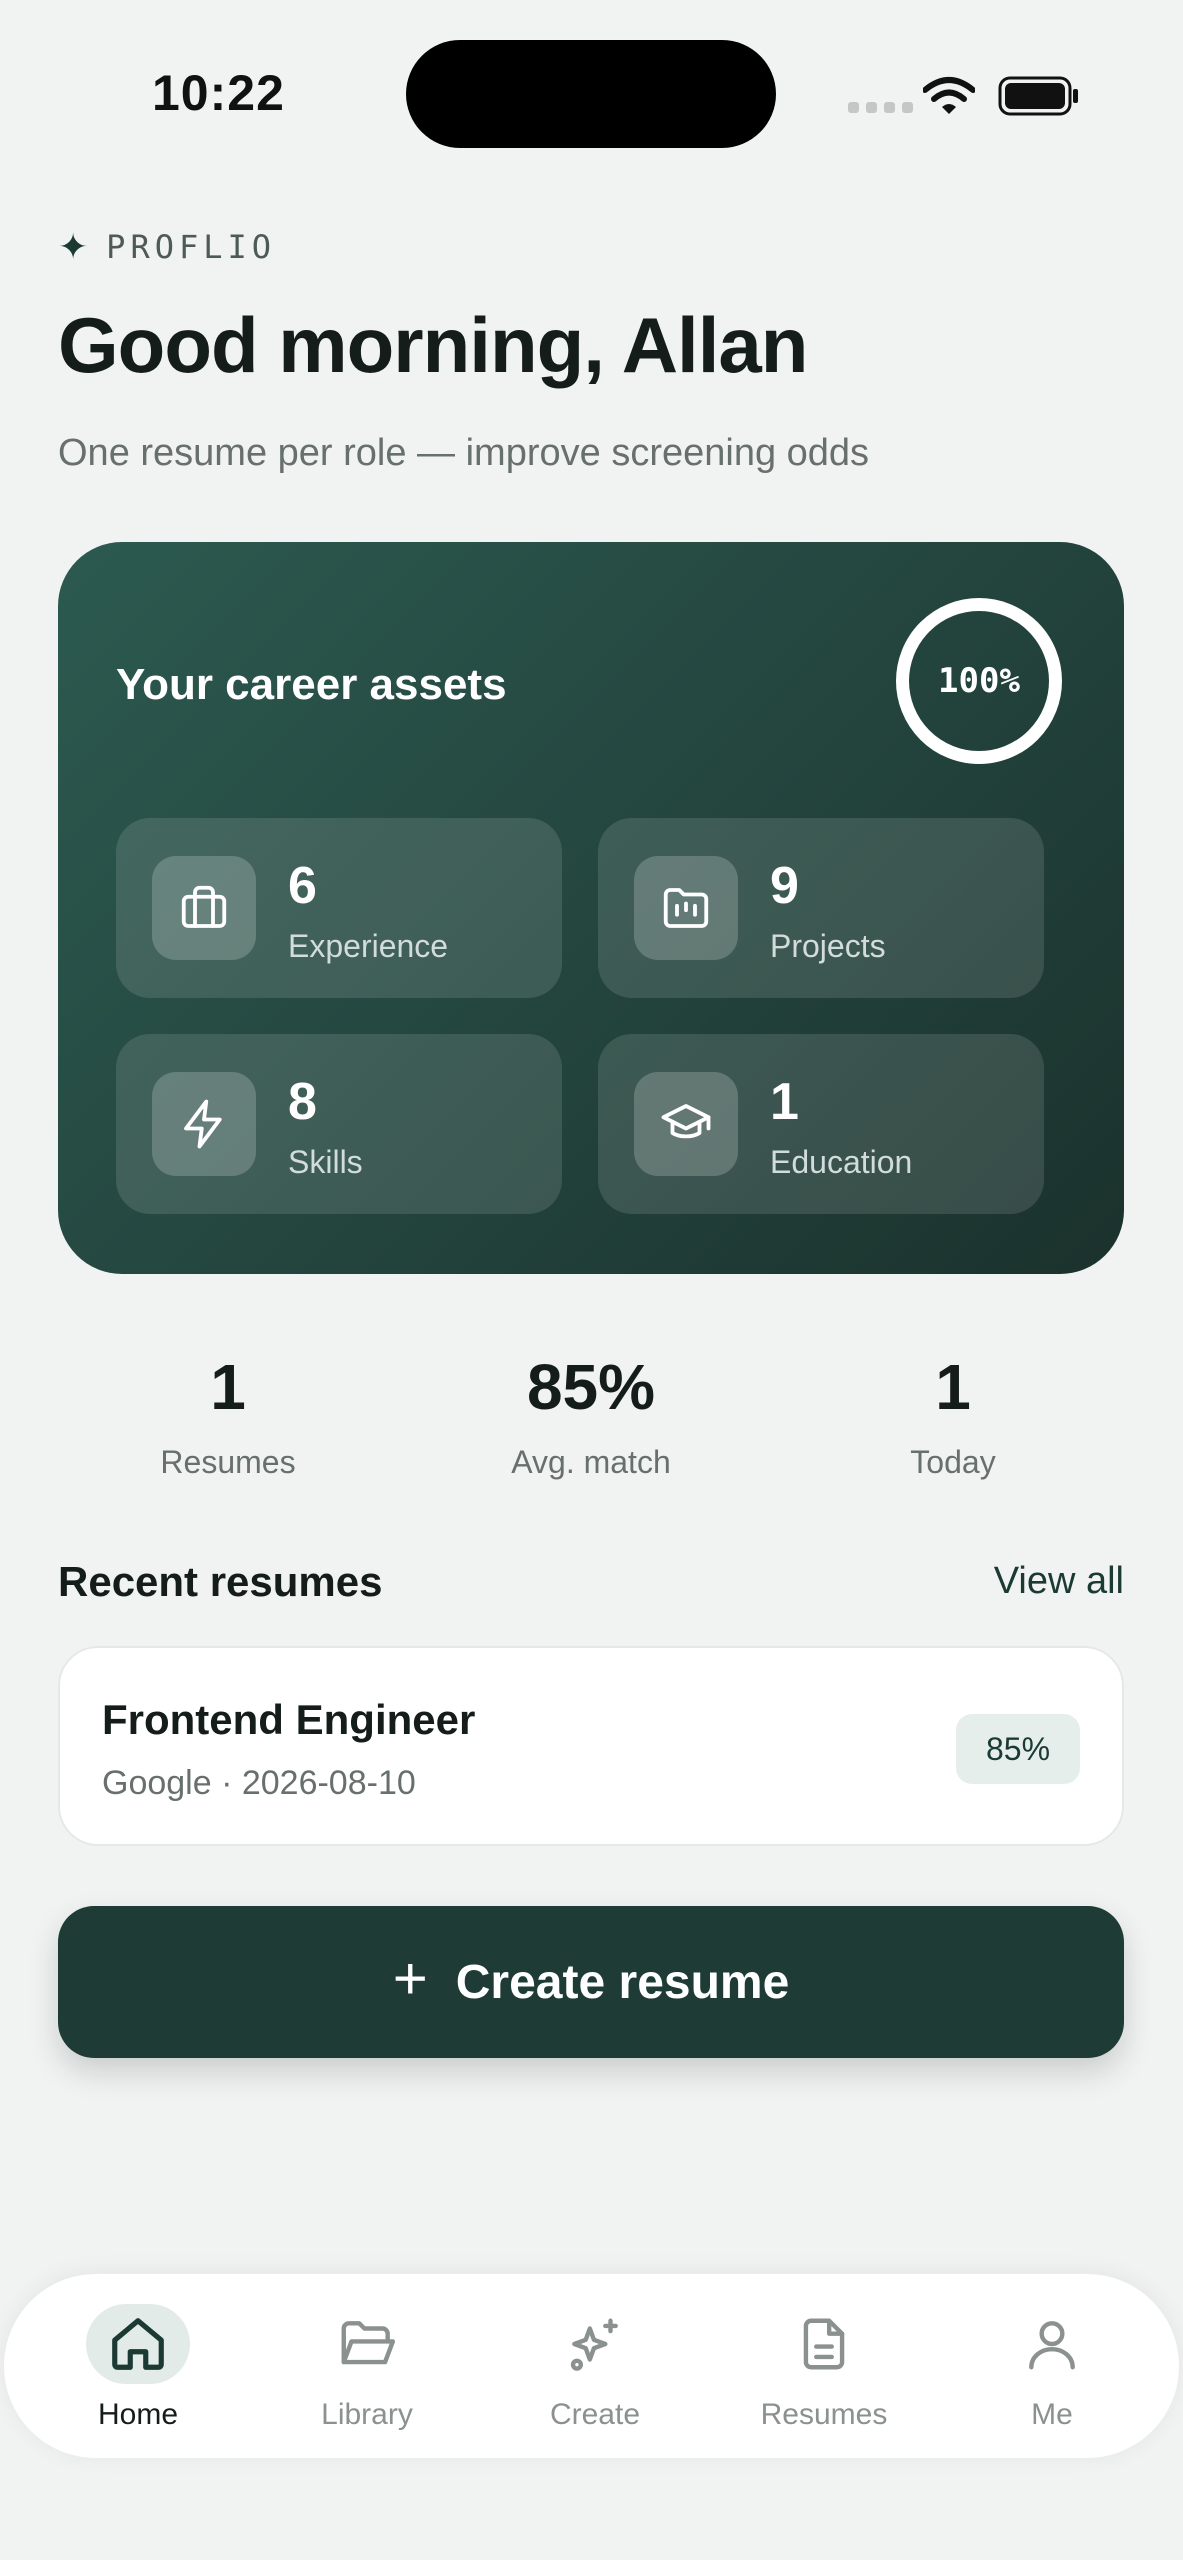 The image size is (1183, 2560). I want to click on nav-label: Me, so click(1052, 2414).